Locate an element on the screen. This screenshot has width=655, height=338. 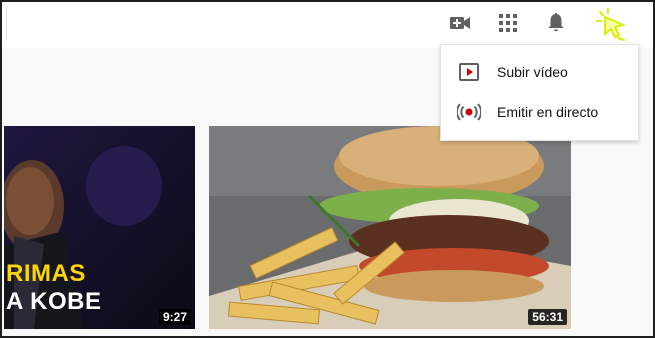
search-box-edge is located at coordinates (6, 24).